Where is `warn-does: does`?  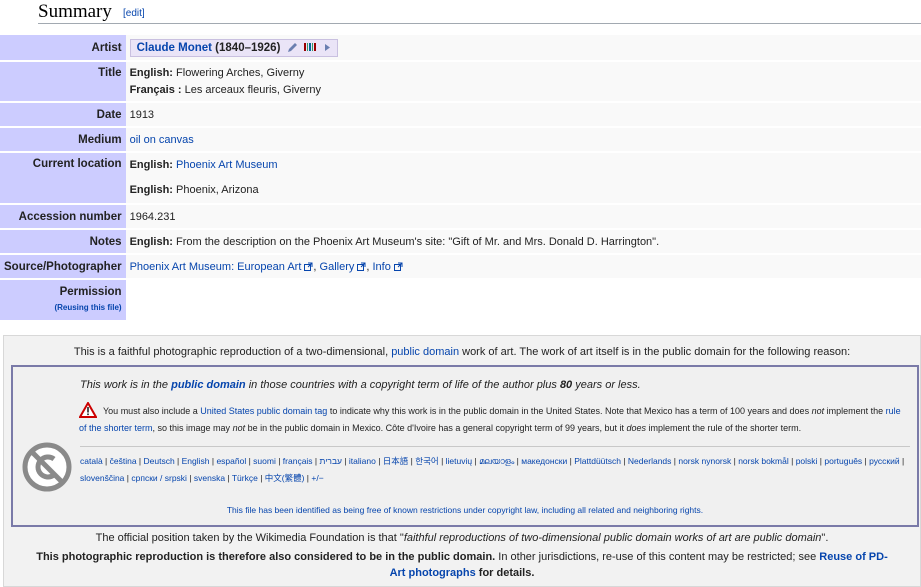 warn-does: does is located at coordinates (636, 428).